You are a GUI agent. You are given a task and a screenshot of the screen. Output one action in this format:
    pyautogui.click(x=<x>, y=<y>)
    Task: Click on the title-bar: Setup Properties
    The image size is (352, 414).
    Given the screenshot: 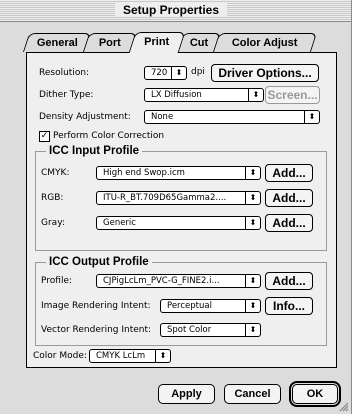 What is the action you would take?
    pyautogui.click(x=175, y=11)
    